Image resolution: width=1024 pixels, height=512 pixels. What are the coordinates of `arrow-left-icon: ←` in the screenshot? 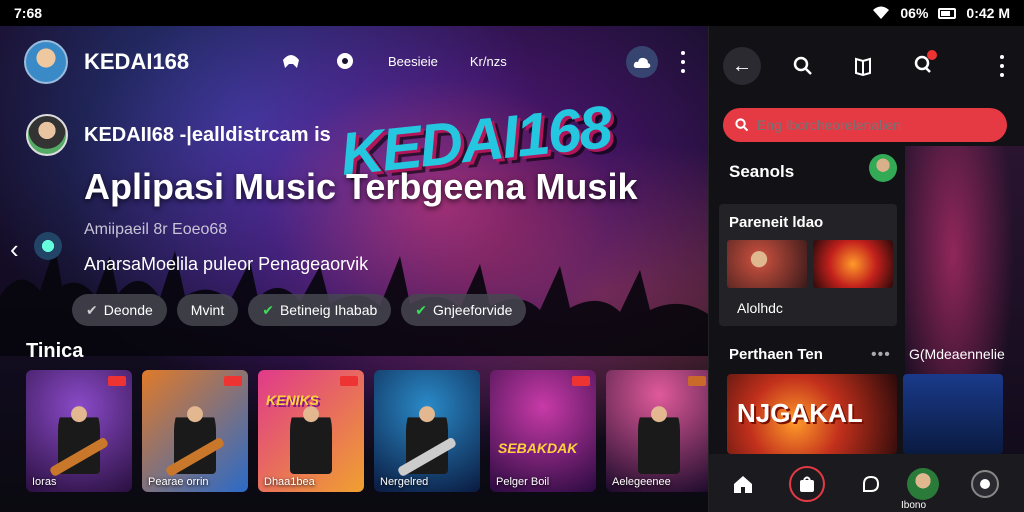 It's located at (742, 65).